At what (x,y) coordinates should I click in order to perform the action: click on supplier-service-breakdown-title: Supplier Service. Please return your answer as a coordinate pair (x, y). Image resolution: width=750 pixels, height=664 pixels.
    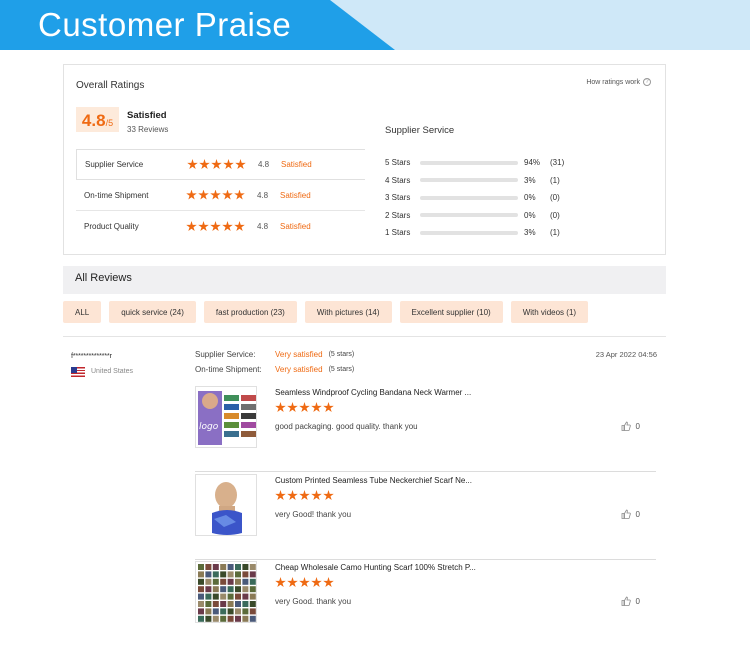
    Looking at the image, I should click on (420, 130).